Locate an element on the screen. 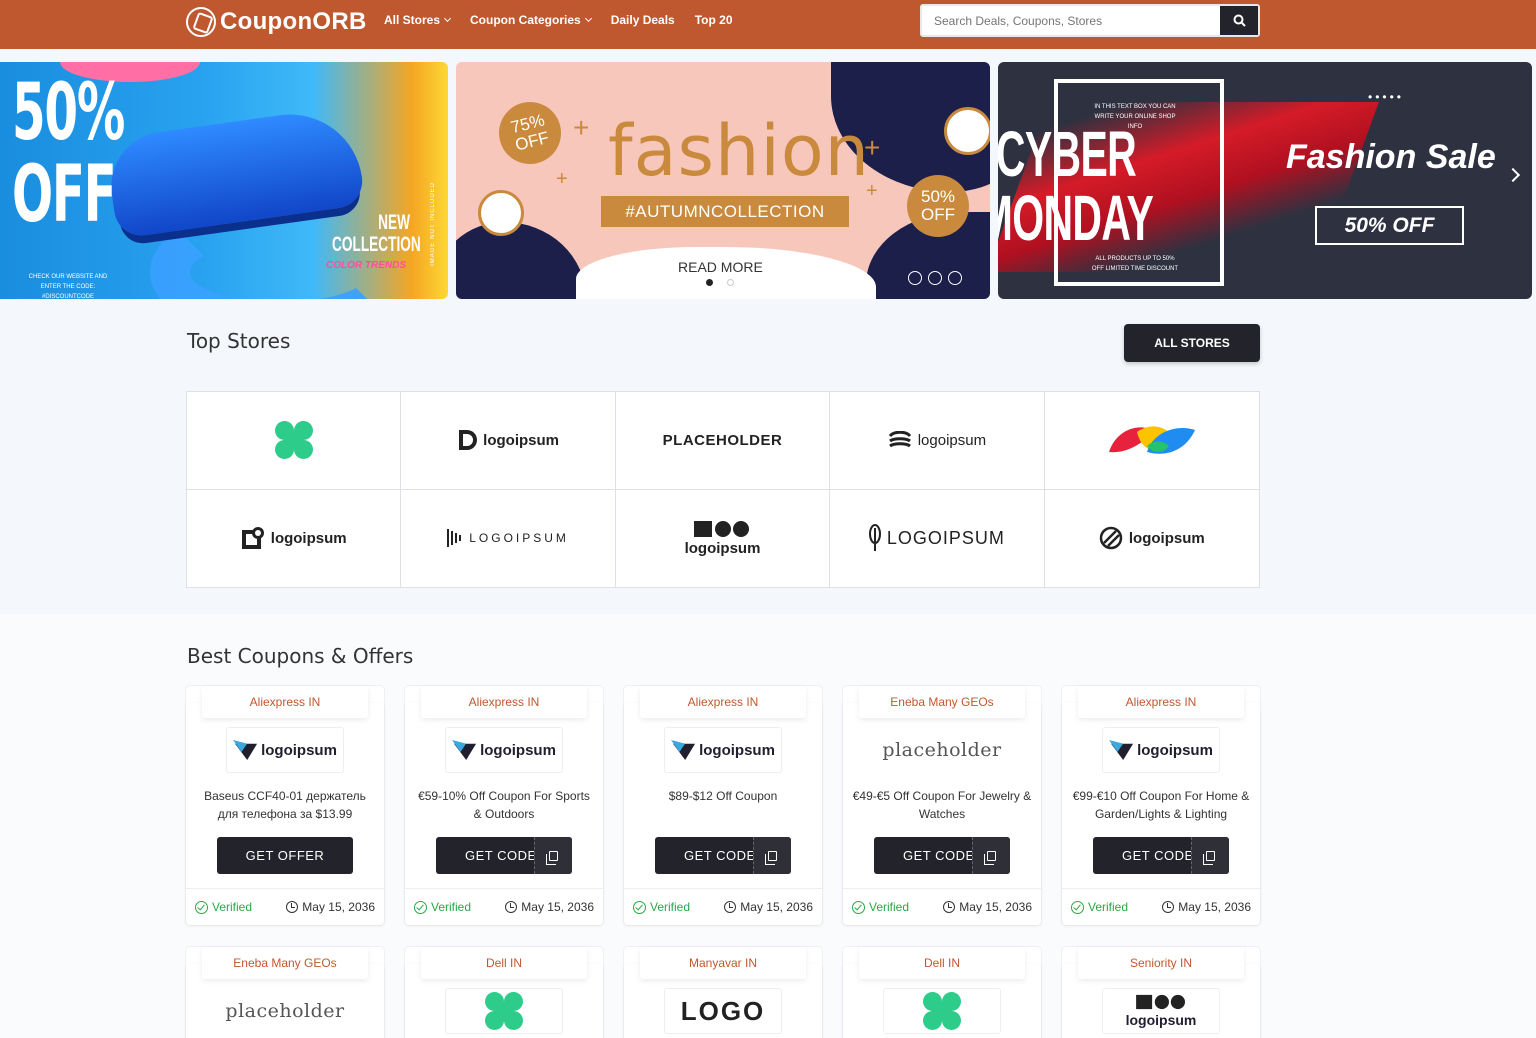 Image resolution: width=1536 pixels, height=1038 pixels. carousel-dot-active is located at coordinates (709, 282).